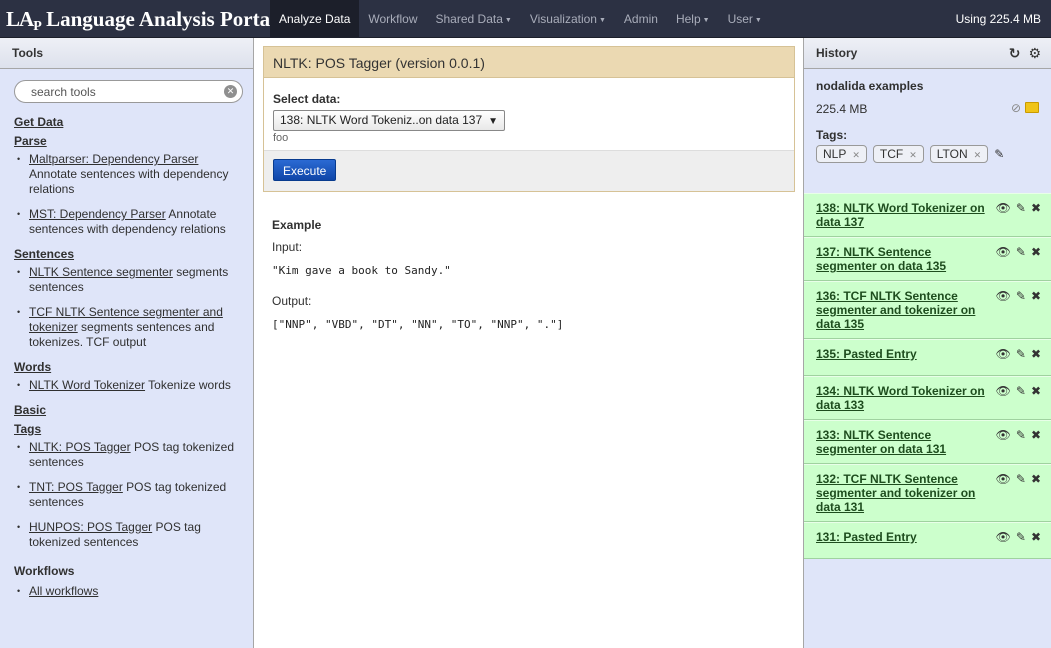 This screenshot has width=1051, height=648. I want to click on nav-user: User ▼, so click(745, 19).